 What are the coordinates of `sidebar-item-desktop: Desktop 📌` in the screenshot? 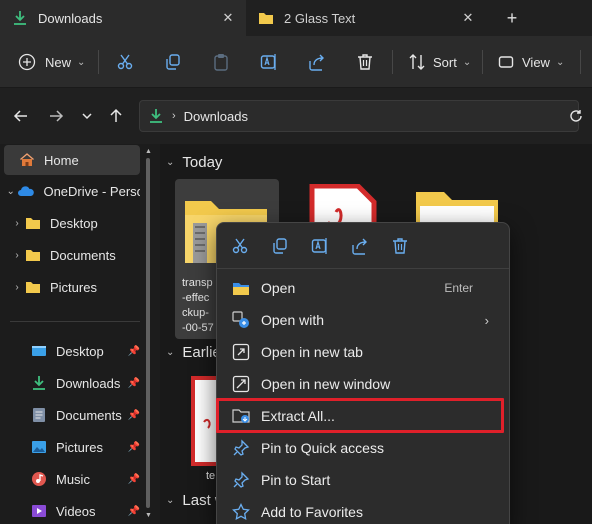 It's located at (72, 351).